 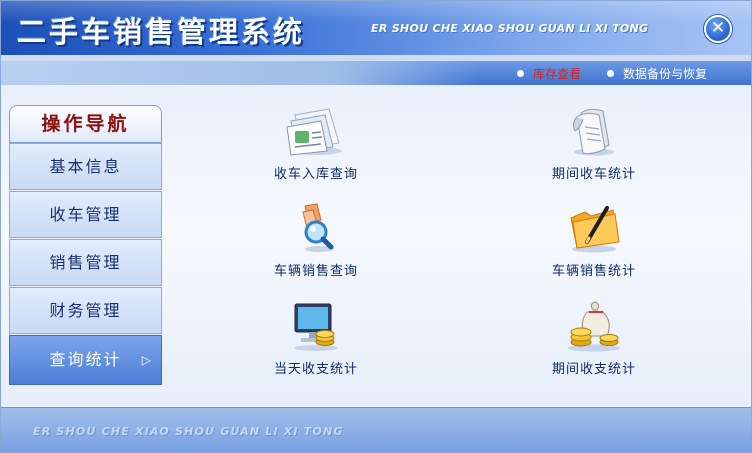 What do you see at coordinates (593, 271) in the screenshot?
I see `tile-label: 车辆销售统计` at bounding box center [593, 271].